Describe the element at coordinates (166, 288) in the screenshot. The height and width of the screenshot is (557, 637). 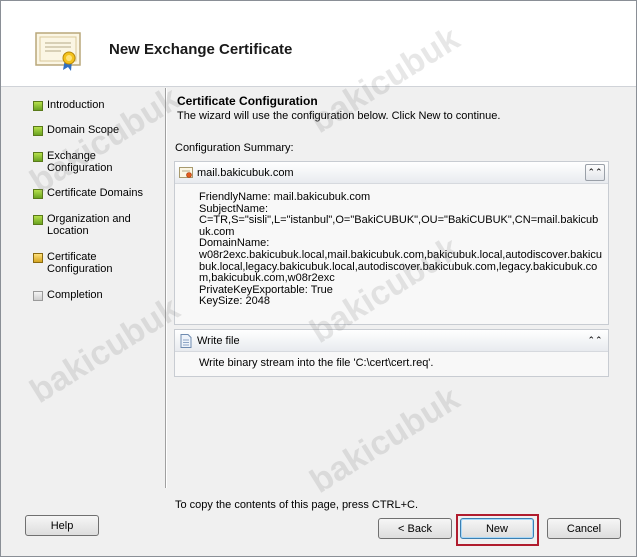
I see `nav-divider` at that location.